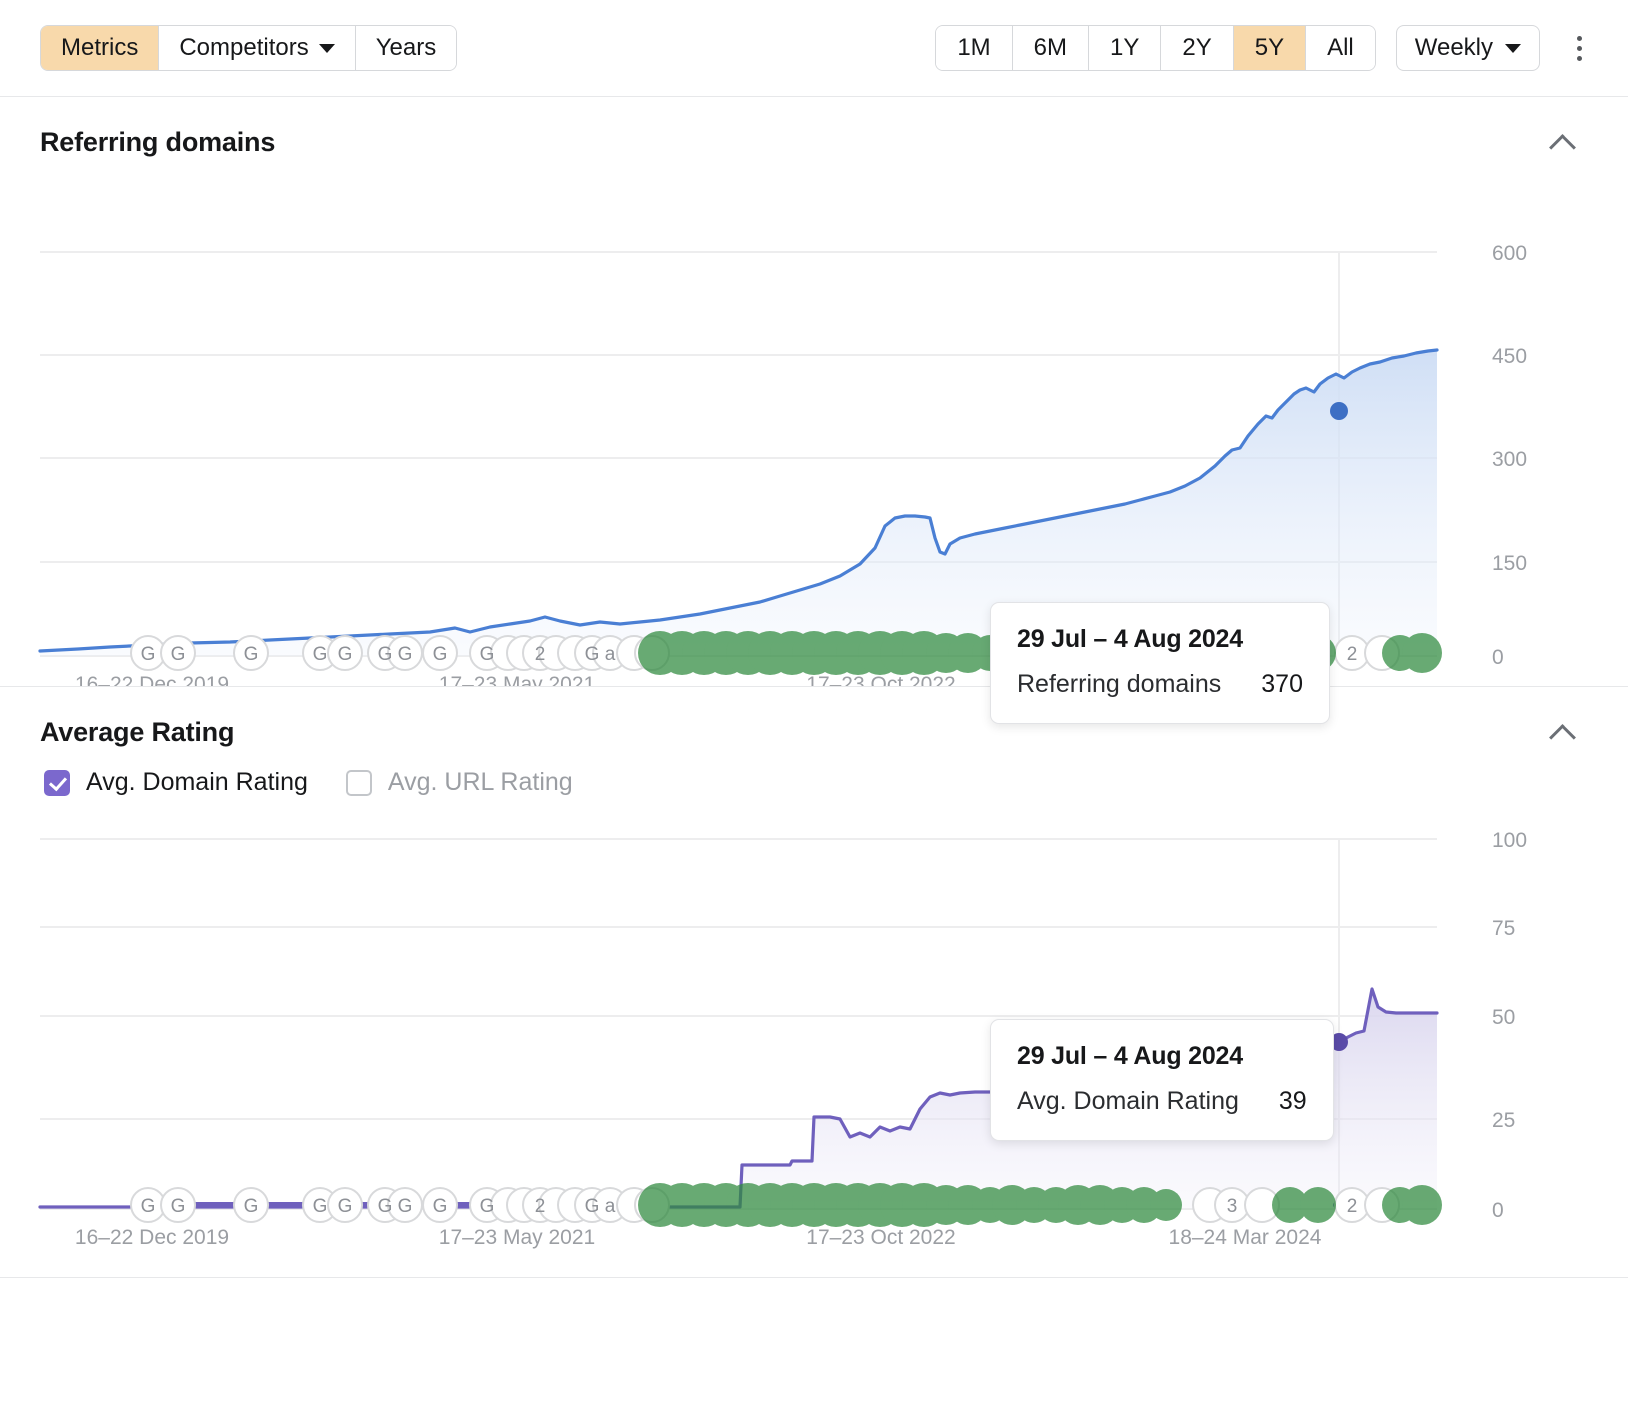 This screenshot has height=1418, width=1628. Describe the element at coordinates (814, 721) in the screenshot. I see `panel-average-rating-header: Average Rating` at that location.